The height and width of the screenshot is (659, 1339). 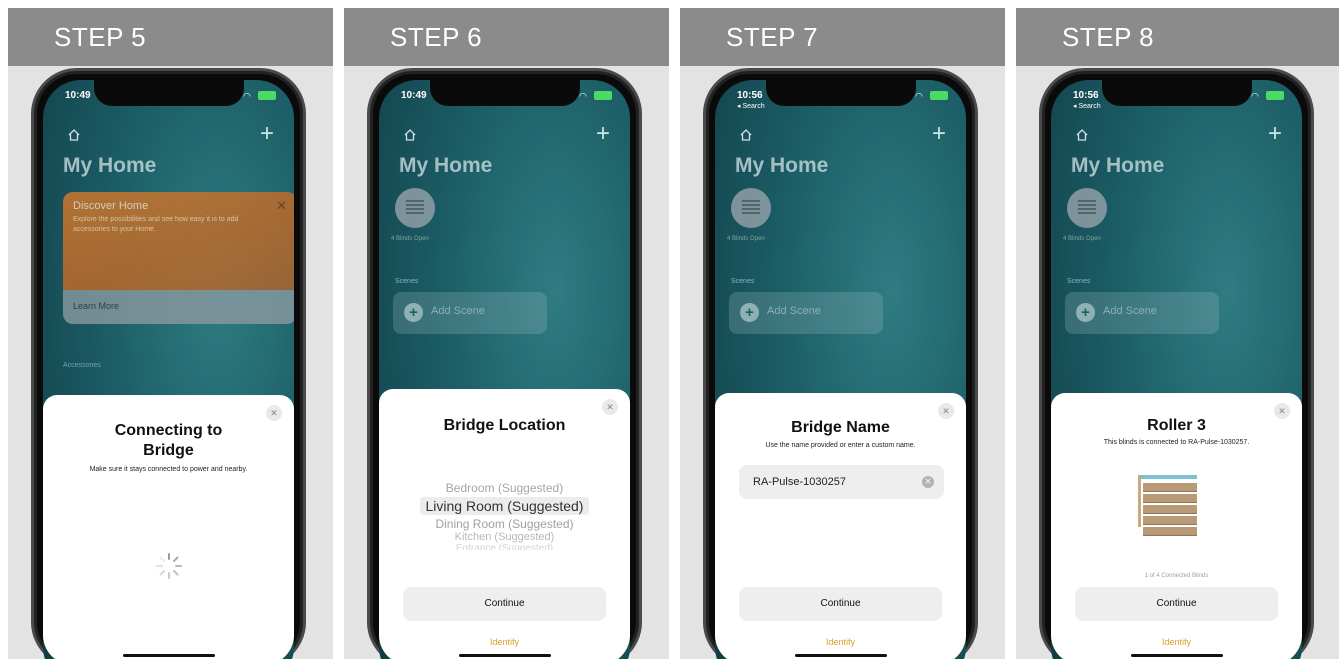 What do you see at coordinates (842, 37) in the screenshot?
I see `step-header: STEP 7` at bounding box center [842, 37].